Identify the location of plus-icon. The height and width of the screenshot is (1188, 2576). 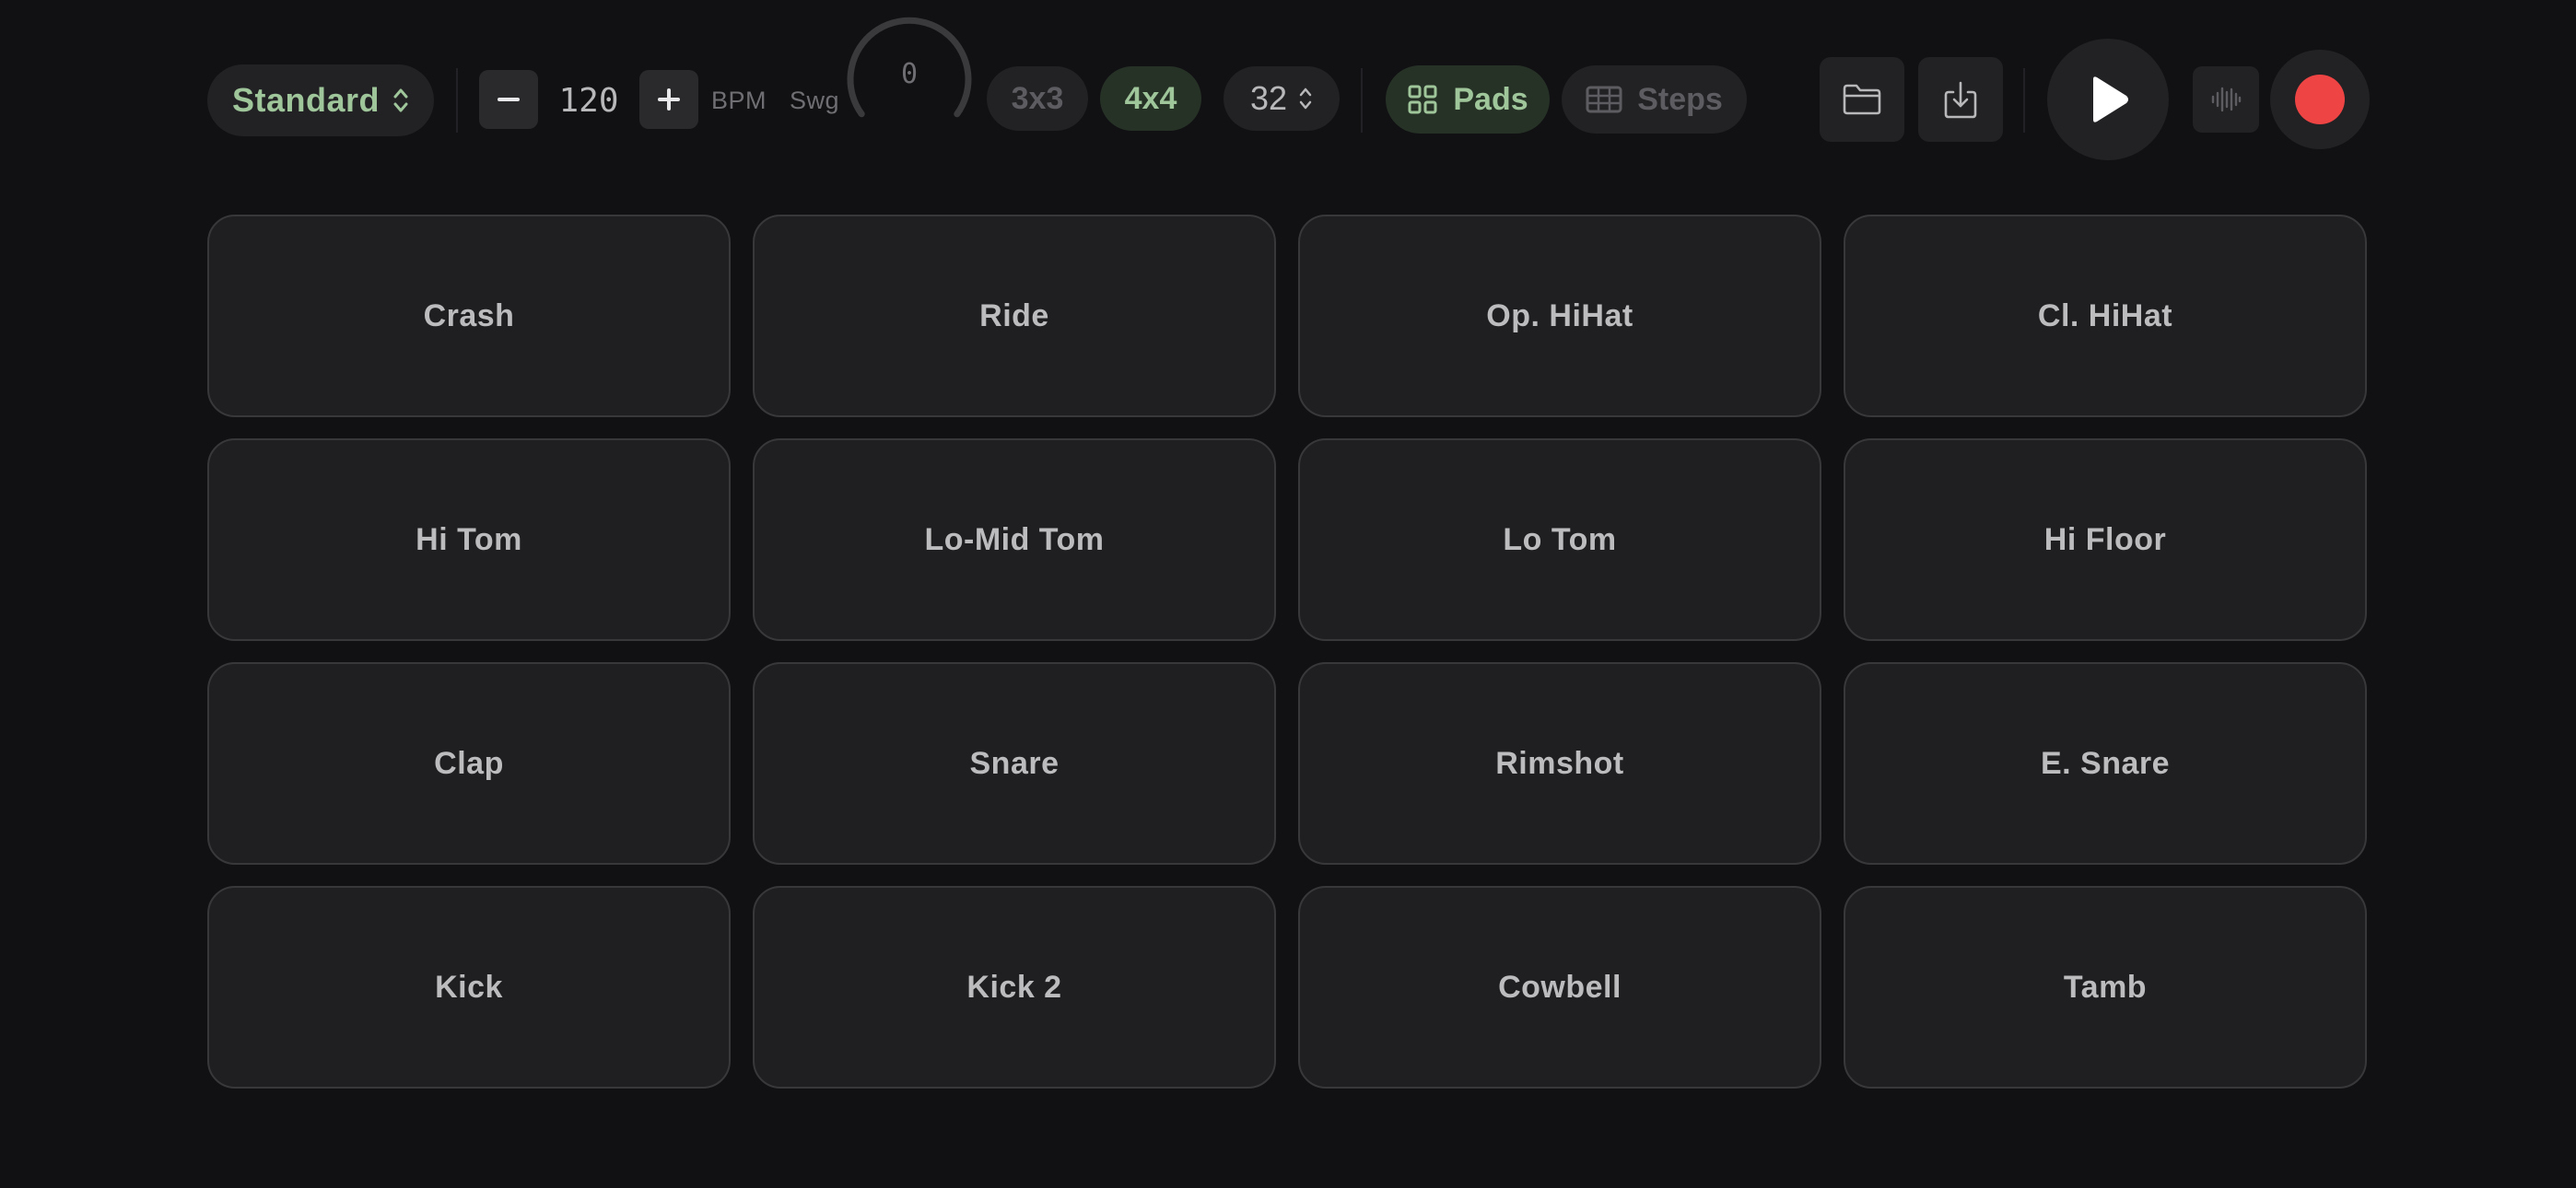
(669, 99).